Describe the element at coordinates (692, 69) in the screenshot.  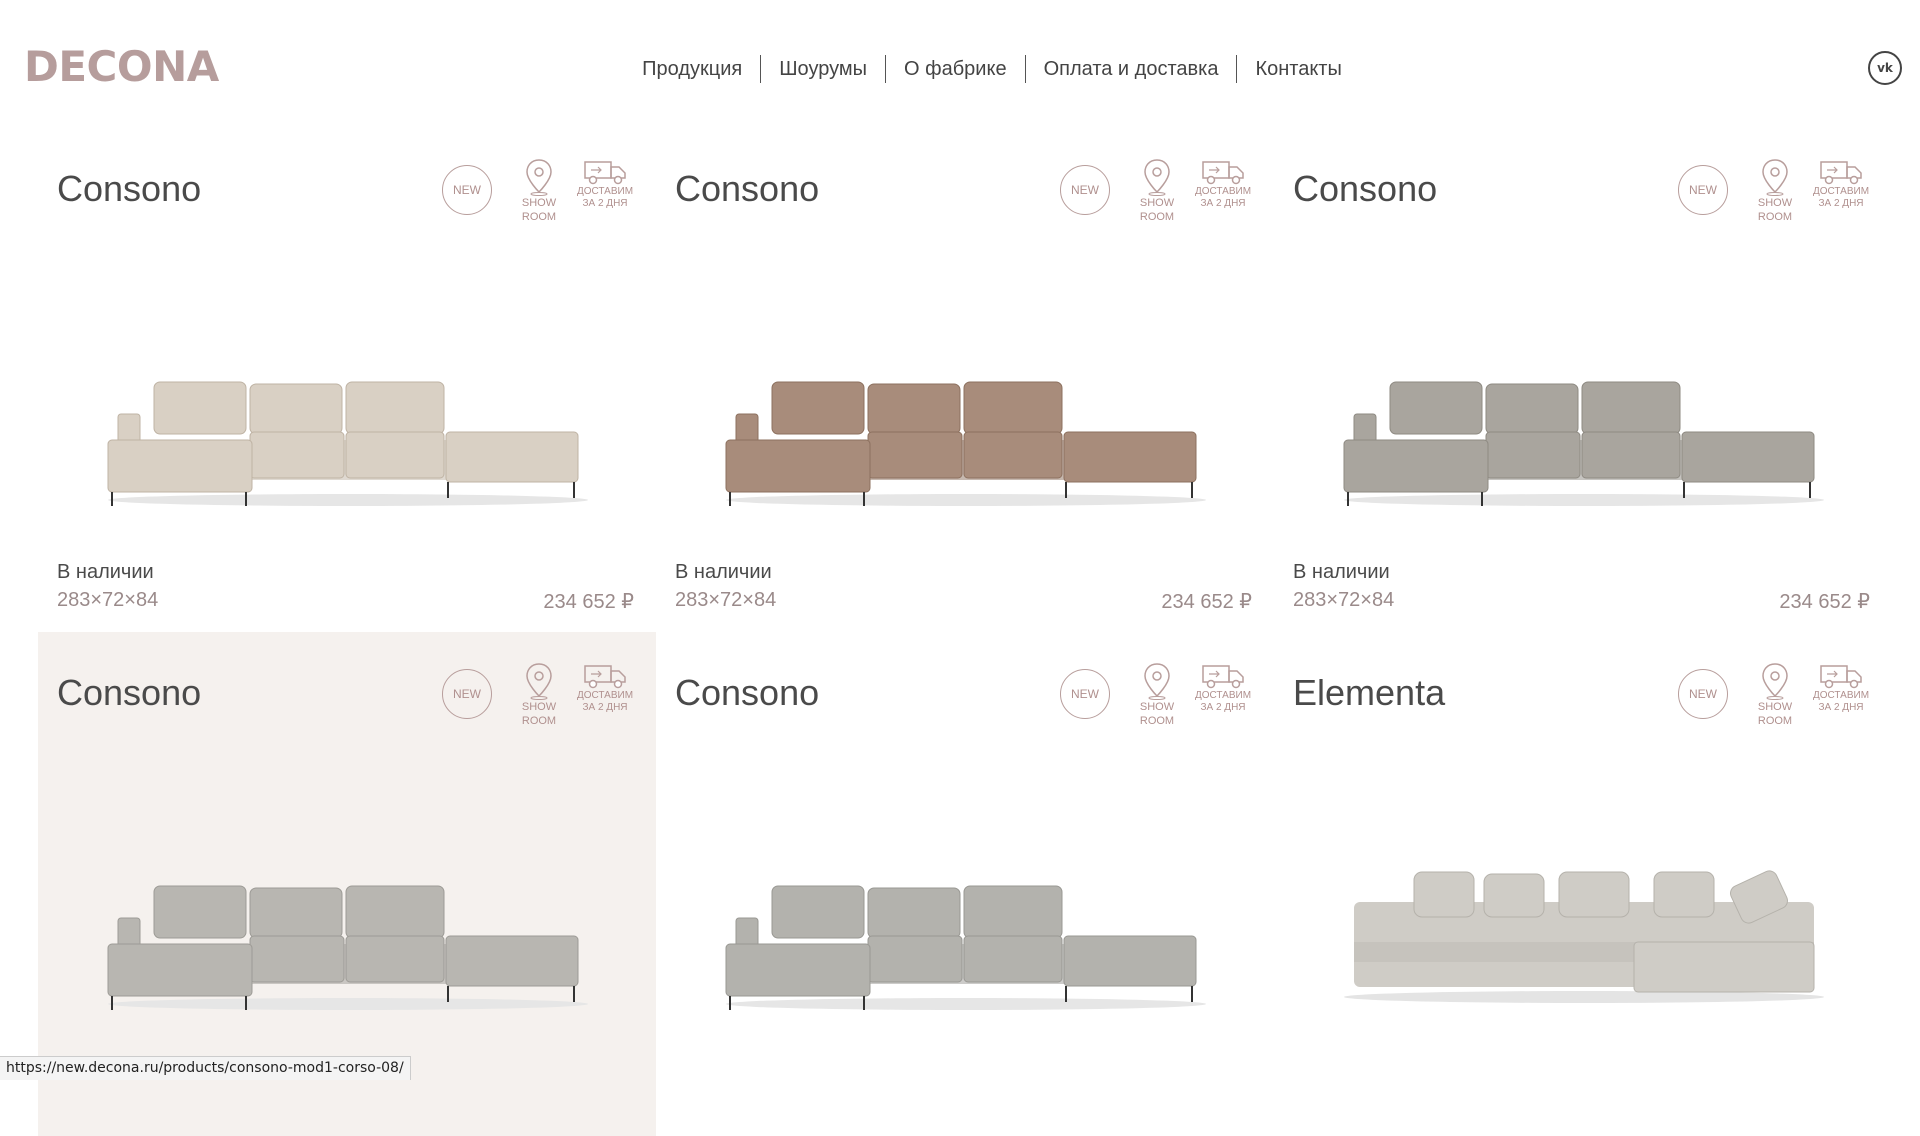
I see `nav-item-products: Продукция` at that location.